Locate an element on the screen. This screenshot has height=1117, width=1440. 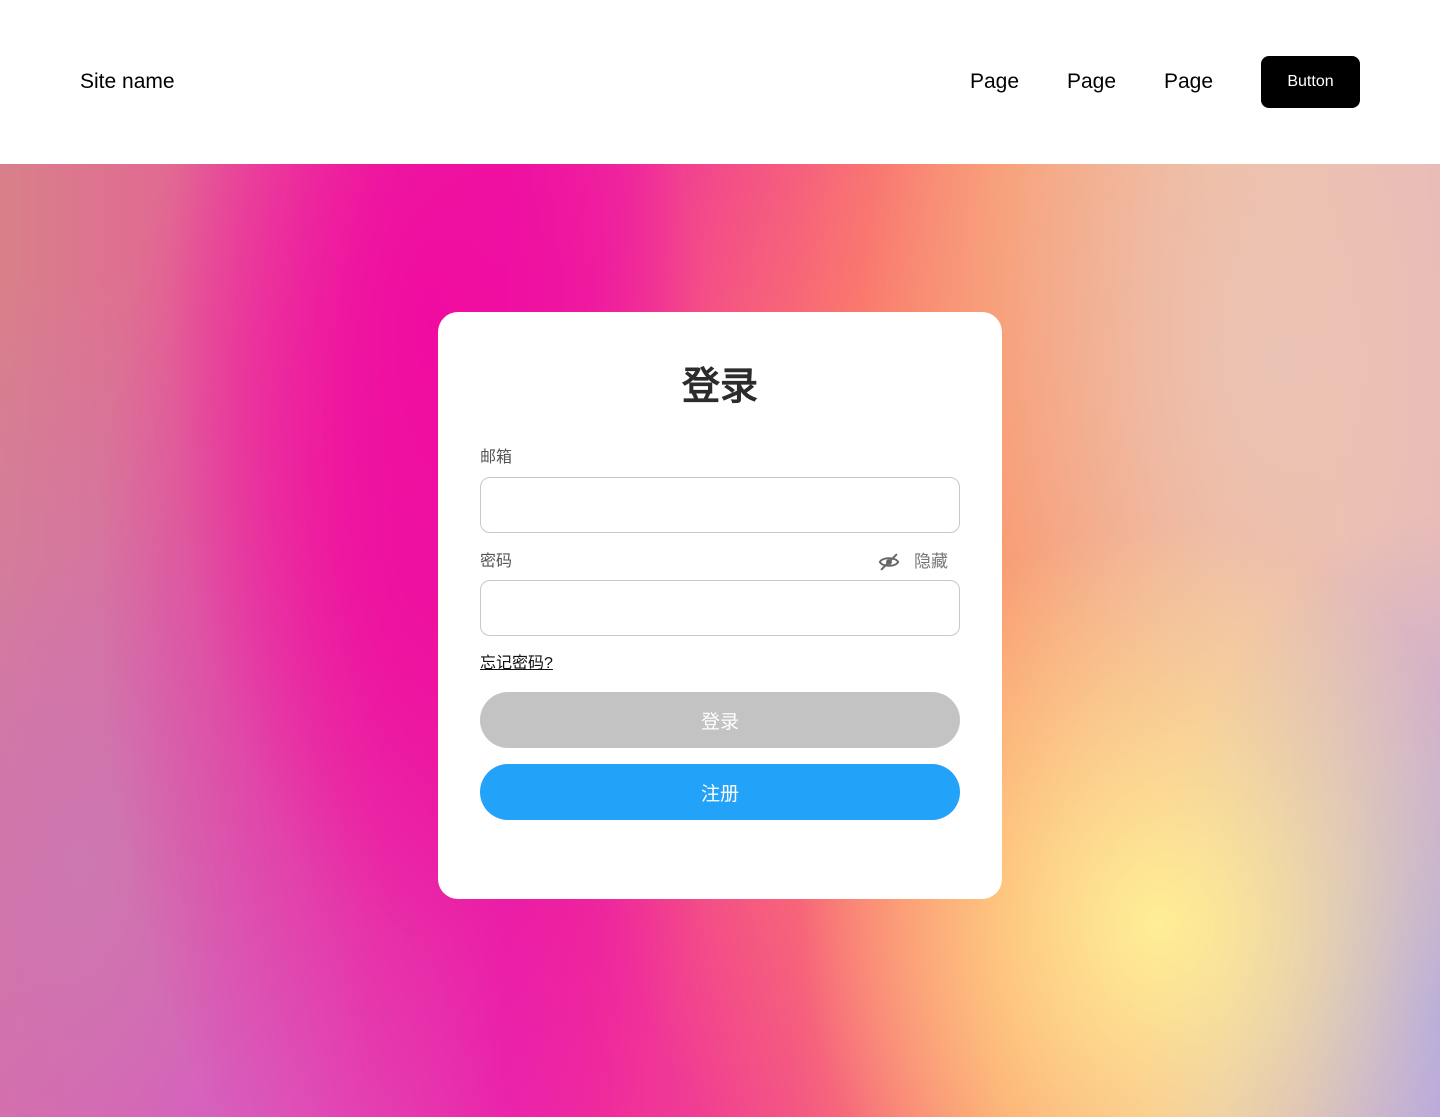
password-input is located at coordinates (720, 608).